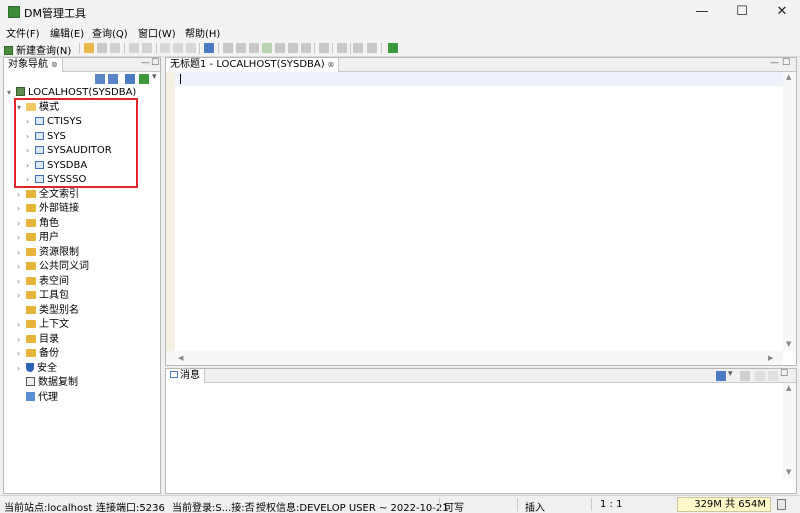  Describe the element at coordinates (479, 79) in the screenshot. I see `editor-current-line` at that location.